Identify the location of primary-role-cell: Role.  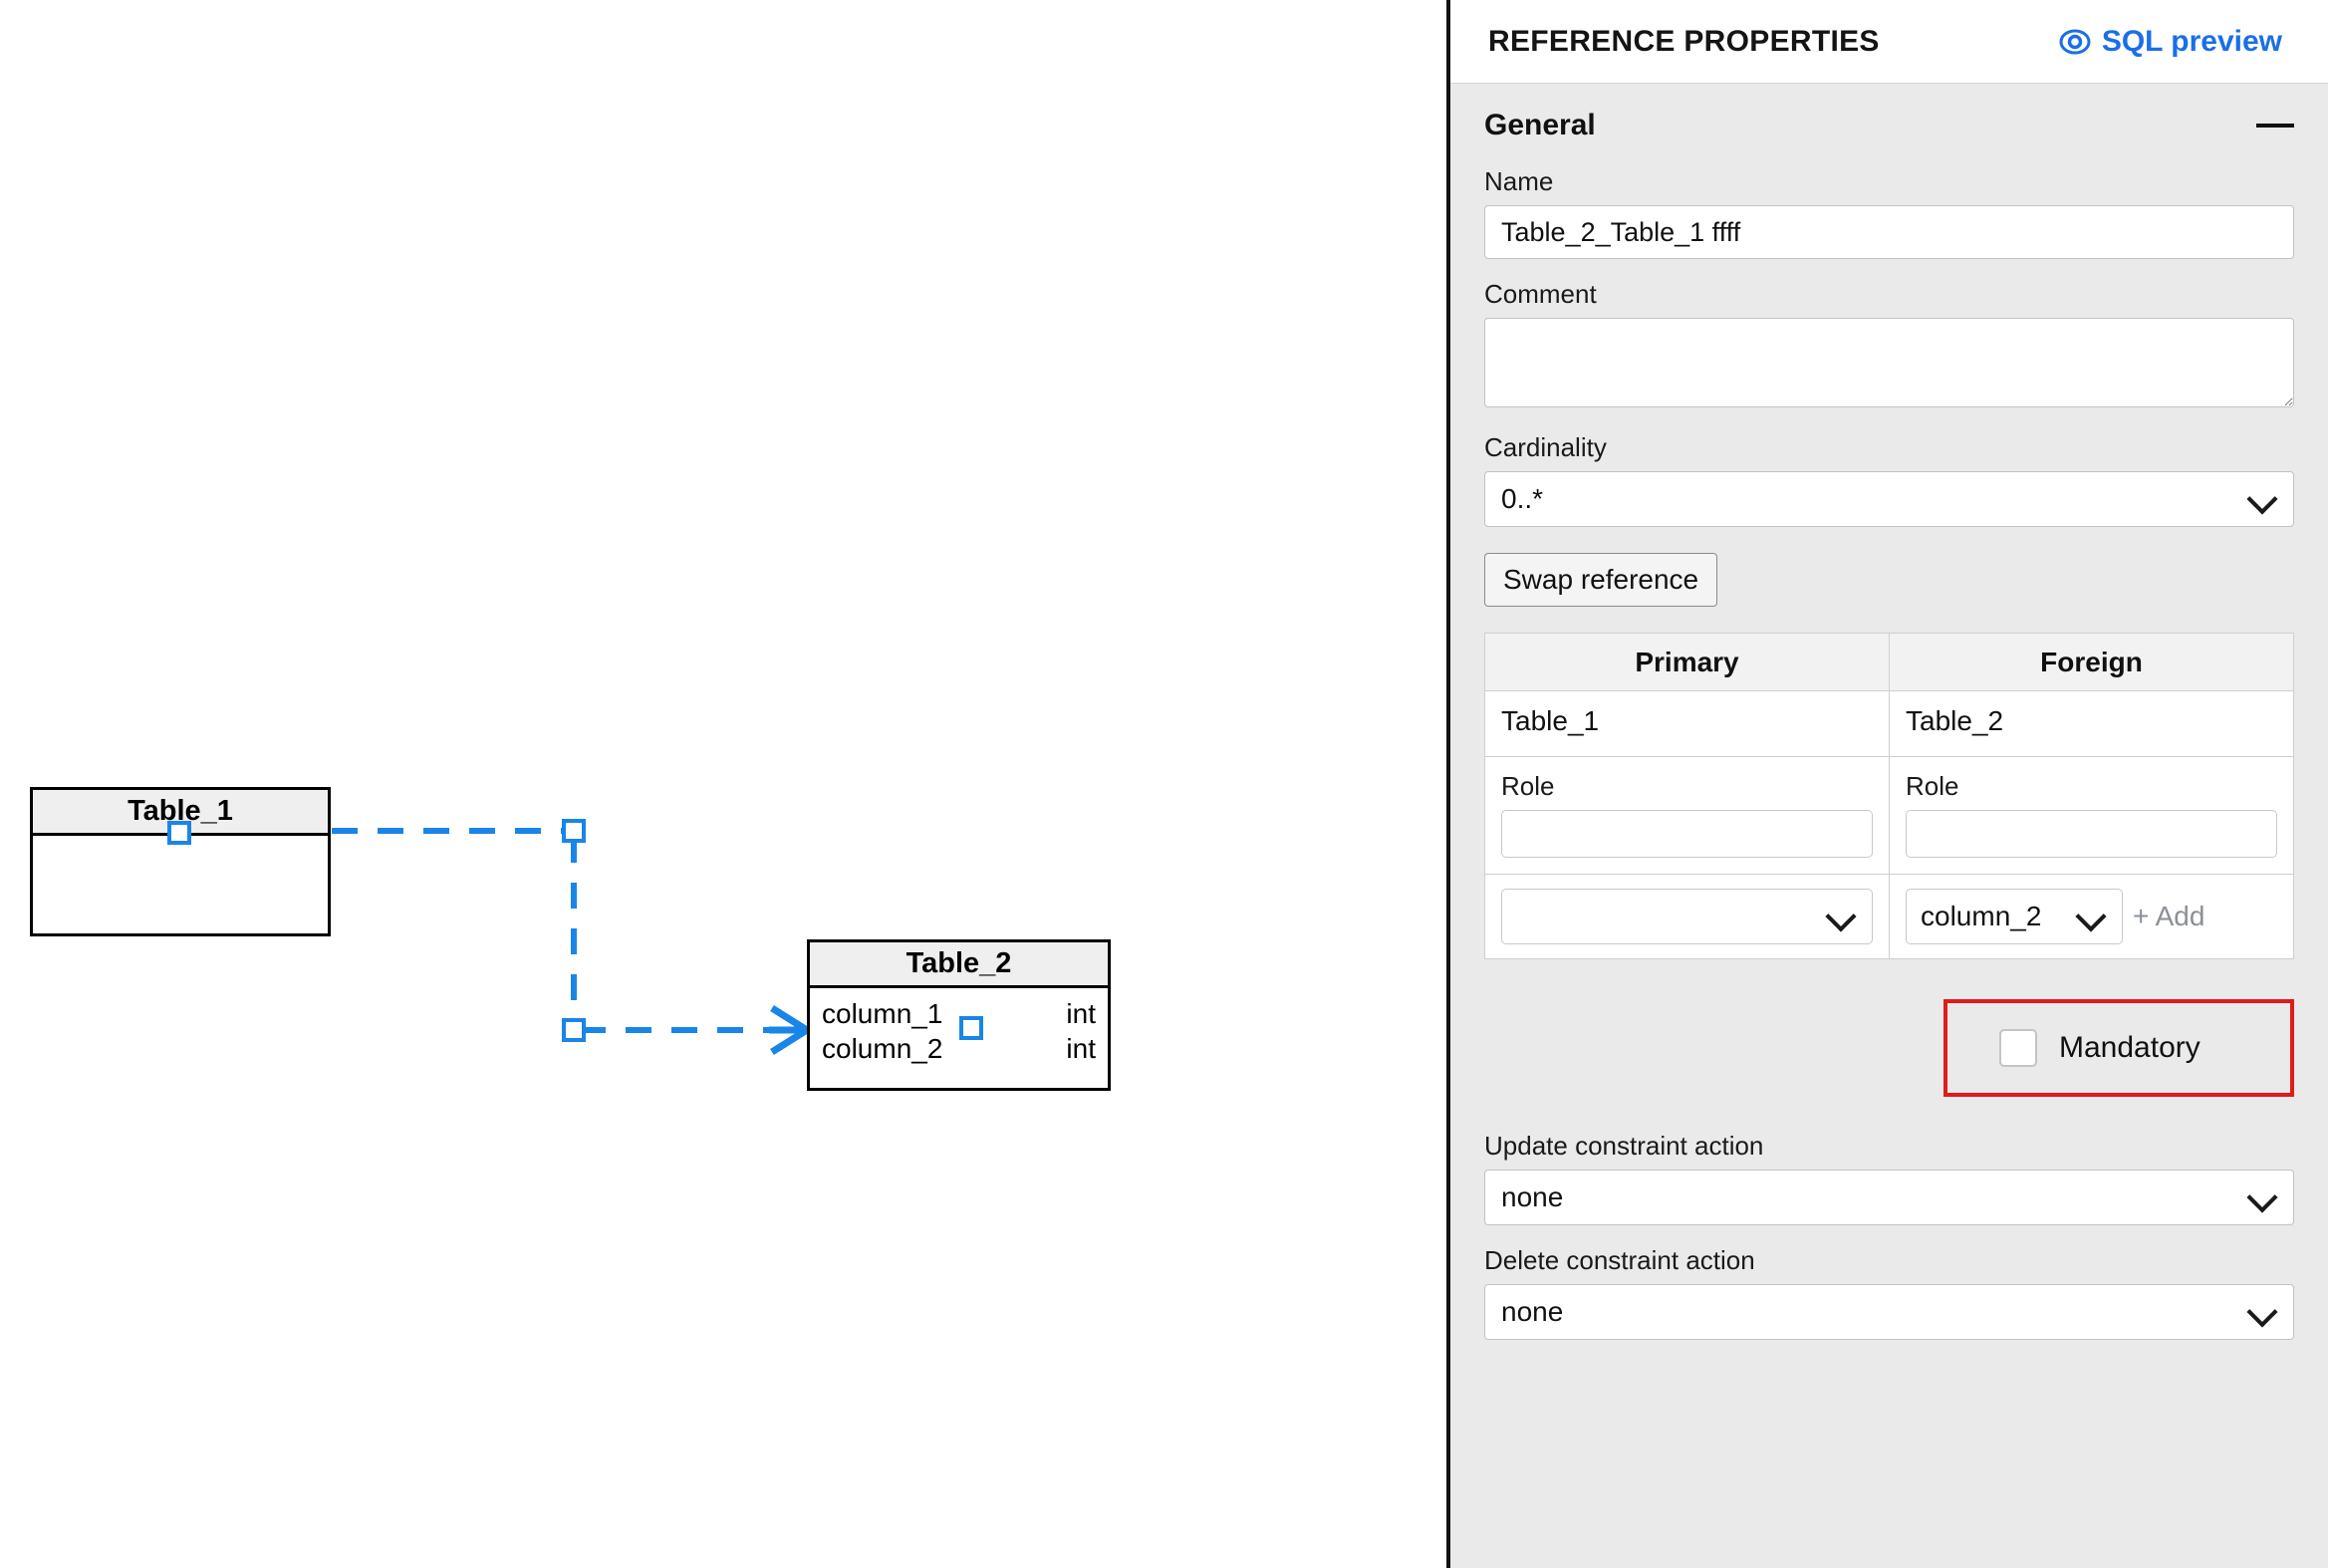
(1687, 816).